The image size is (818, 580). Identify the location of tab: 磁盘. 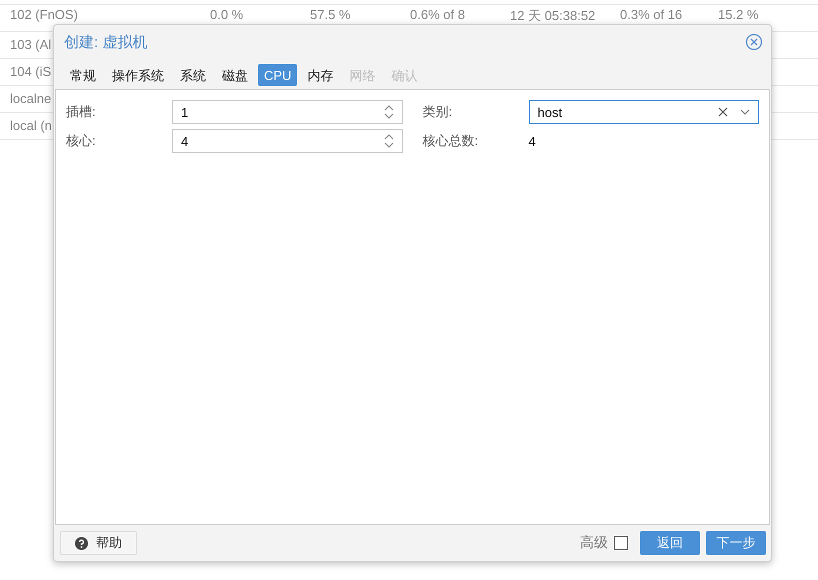
(235, 75).